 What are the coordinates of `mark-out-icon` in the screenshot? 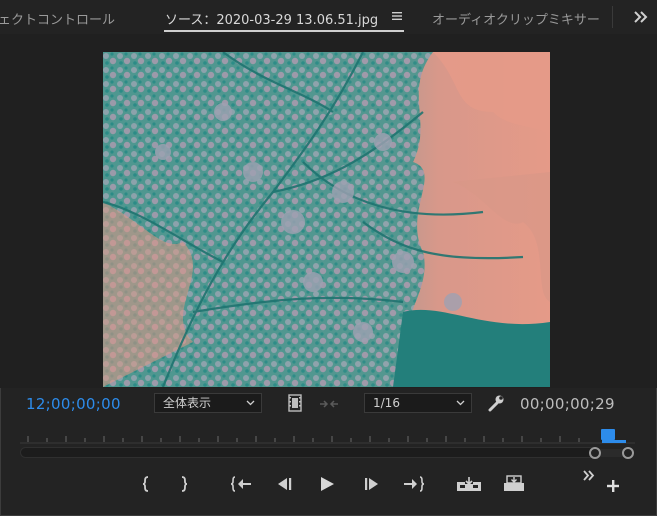 It's located at (184, 484).